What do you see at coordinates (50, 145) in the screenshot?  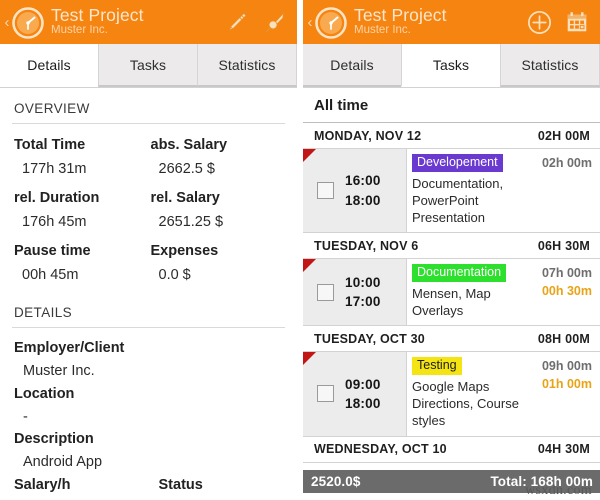 I see `total-time-label: Total Time` at bounding box center [50, 145].